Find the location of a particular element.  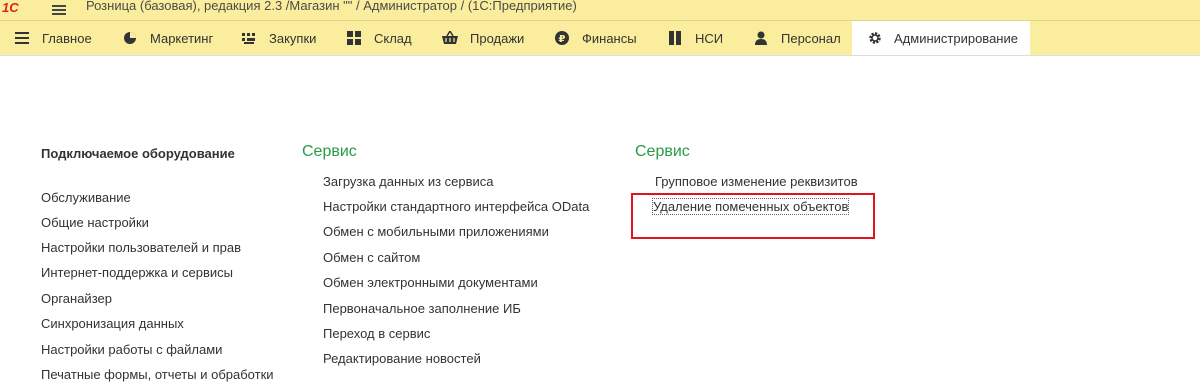

tab-sales: Продажи is located at coordinates (483, 38).